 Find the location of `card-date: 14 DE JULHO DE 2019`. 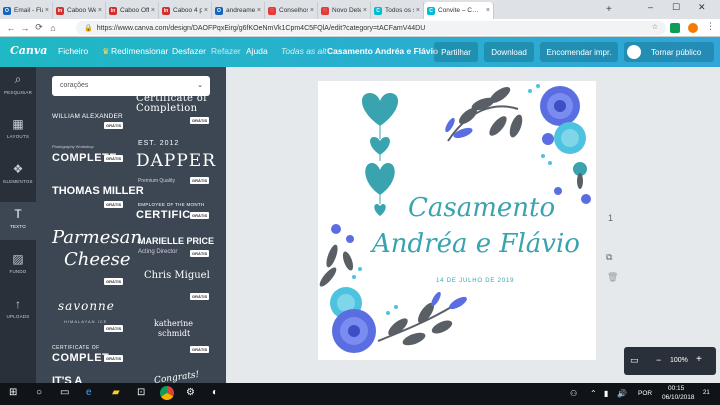

card-date: 14 DE JULHO DE 2019 is located at coordinates (475, 281).